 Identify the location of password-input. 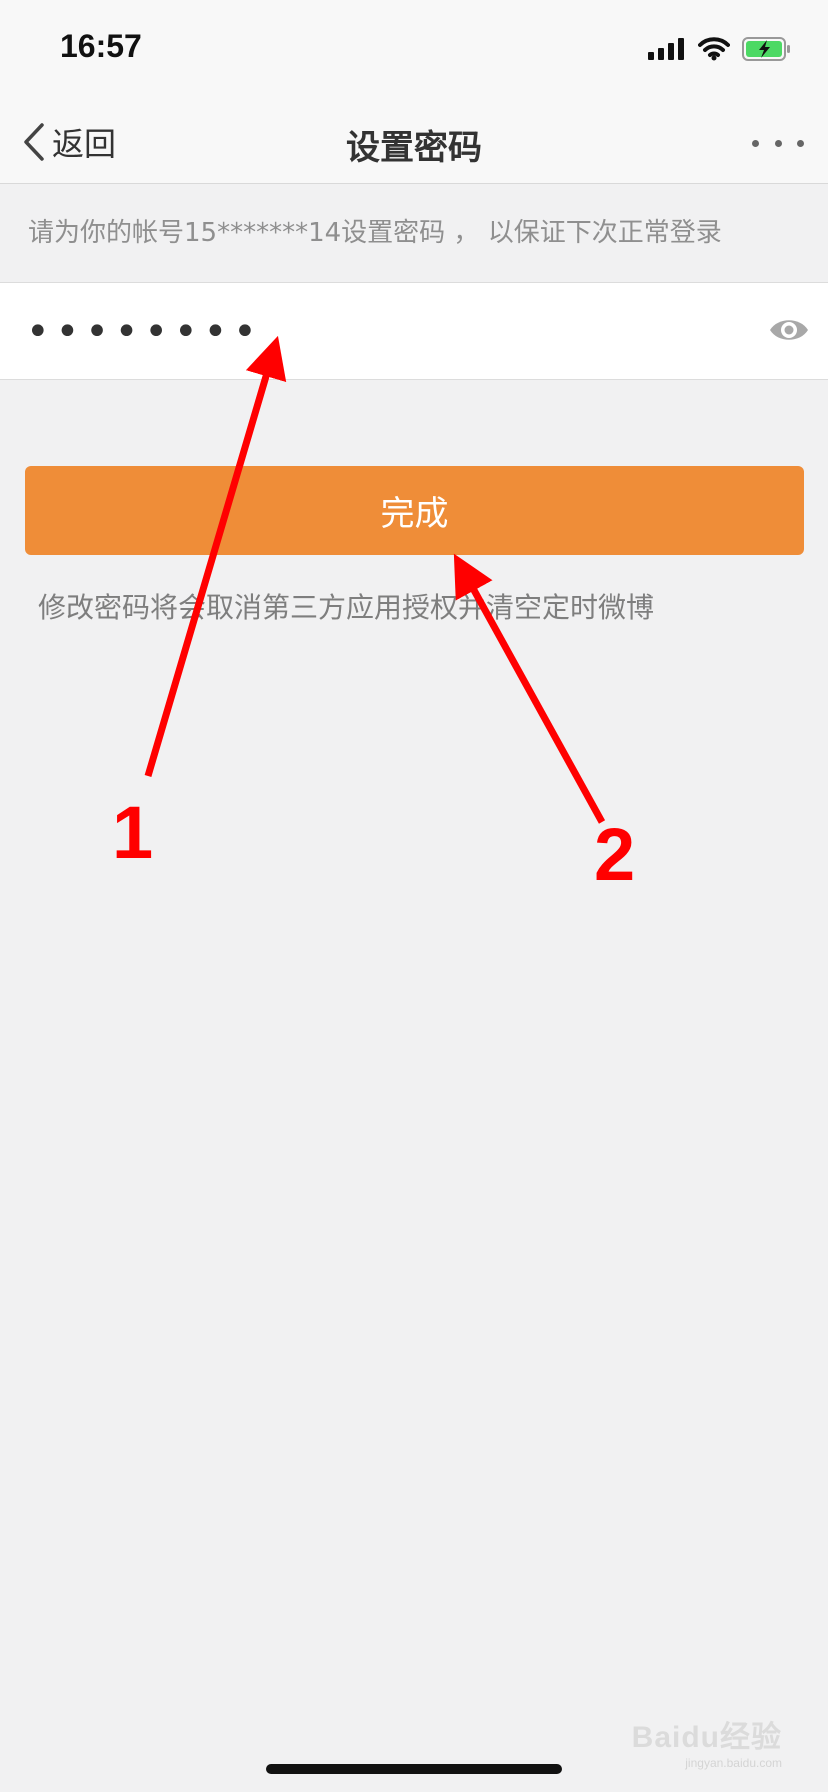
(376, 332).